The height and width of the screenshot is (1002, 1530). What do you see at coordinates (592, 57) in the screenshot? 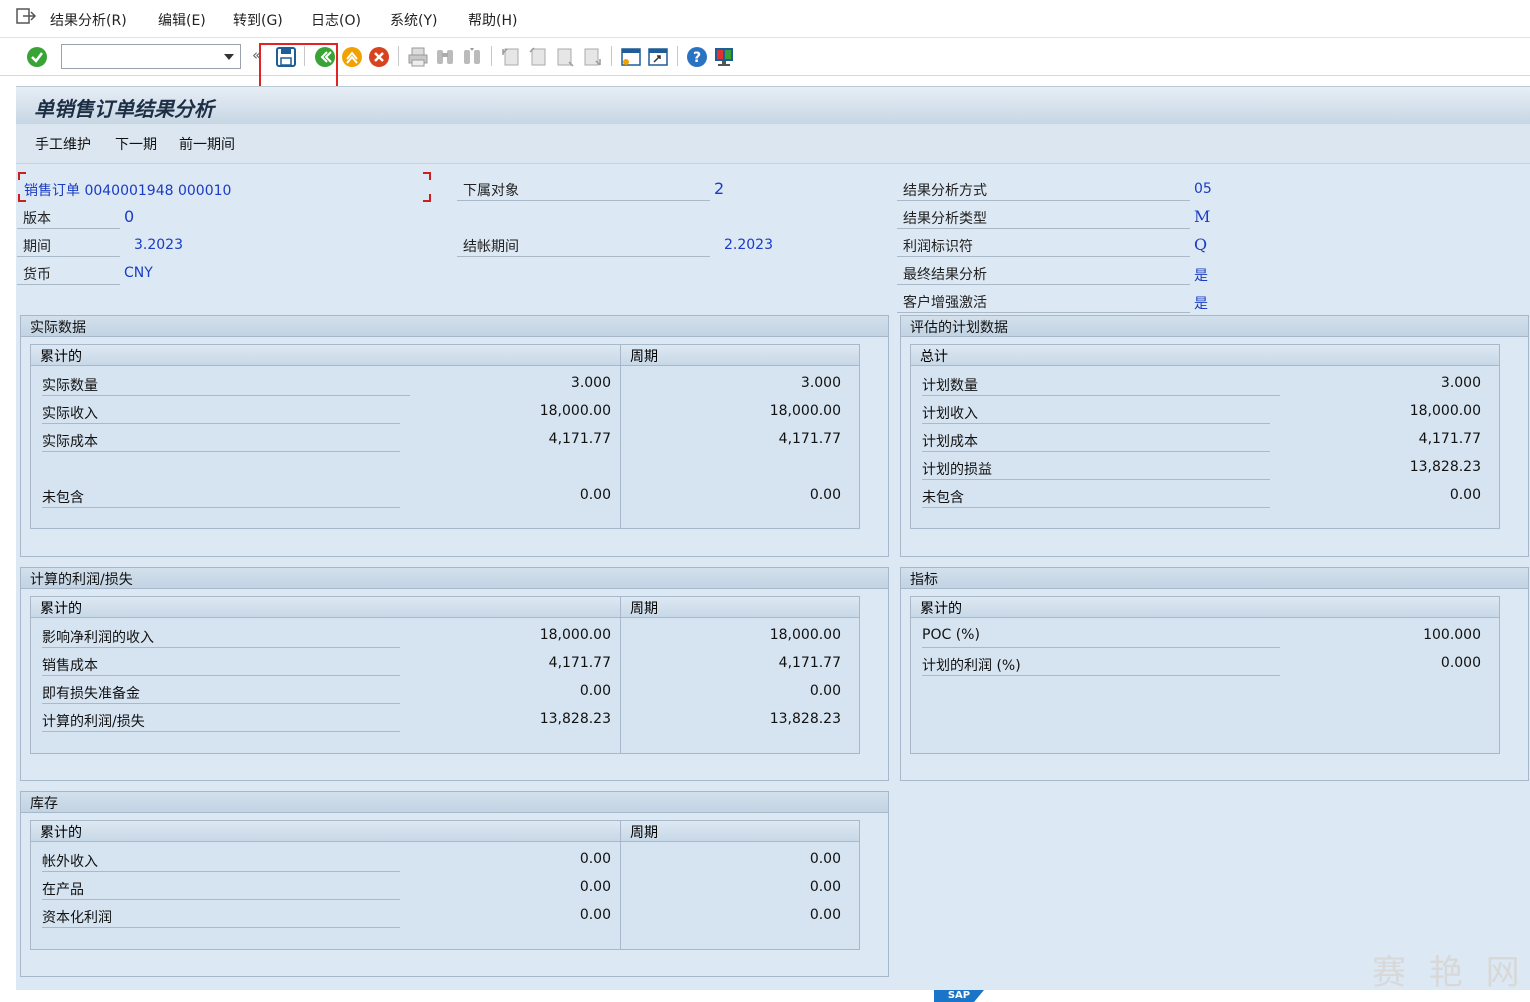
I see `last-page-icon` at bounding box center [592, 57].